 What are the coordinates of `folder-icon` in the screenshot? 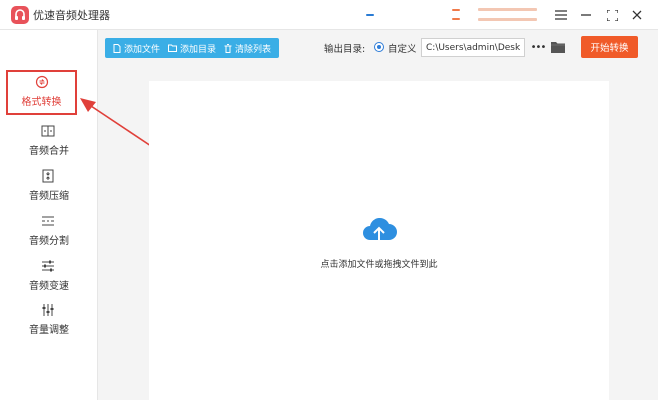 It's located at (173, 48).